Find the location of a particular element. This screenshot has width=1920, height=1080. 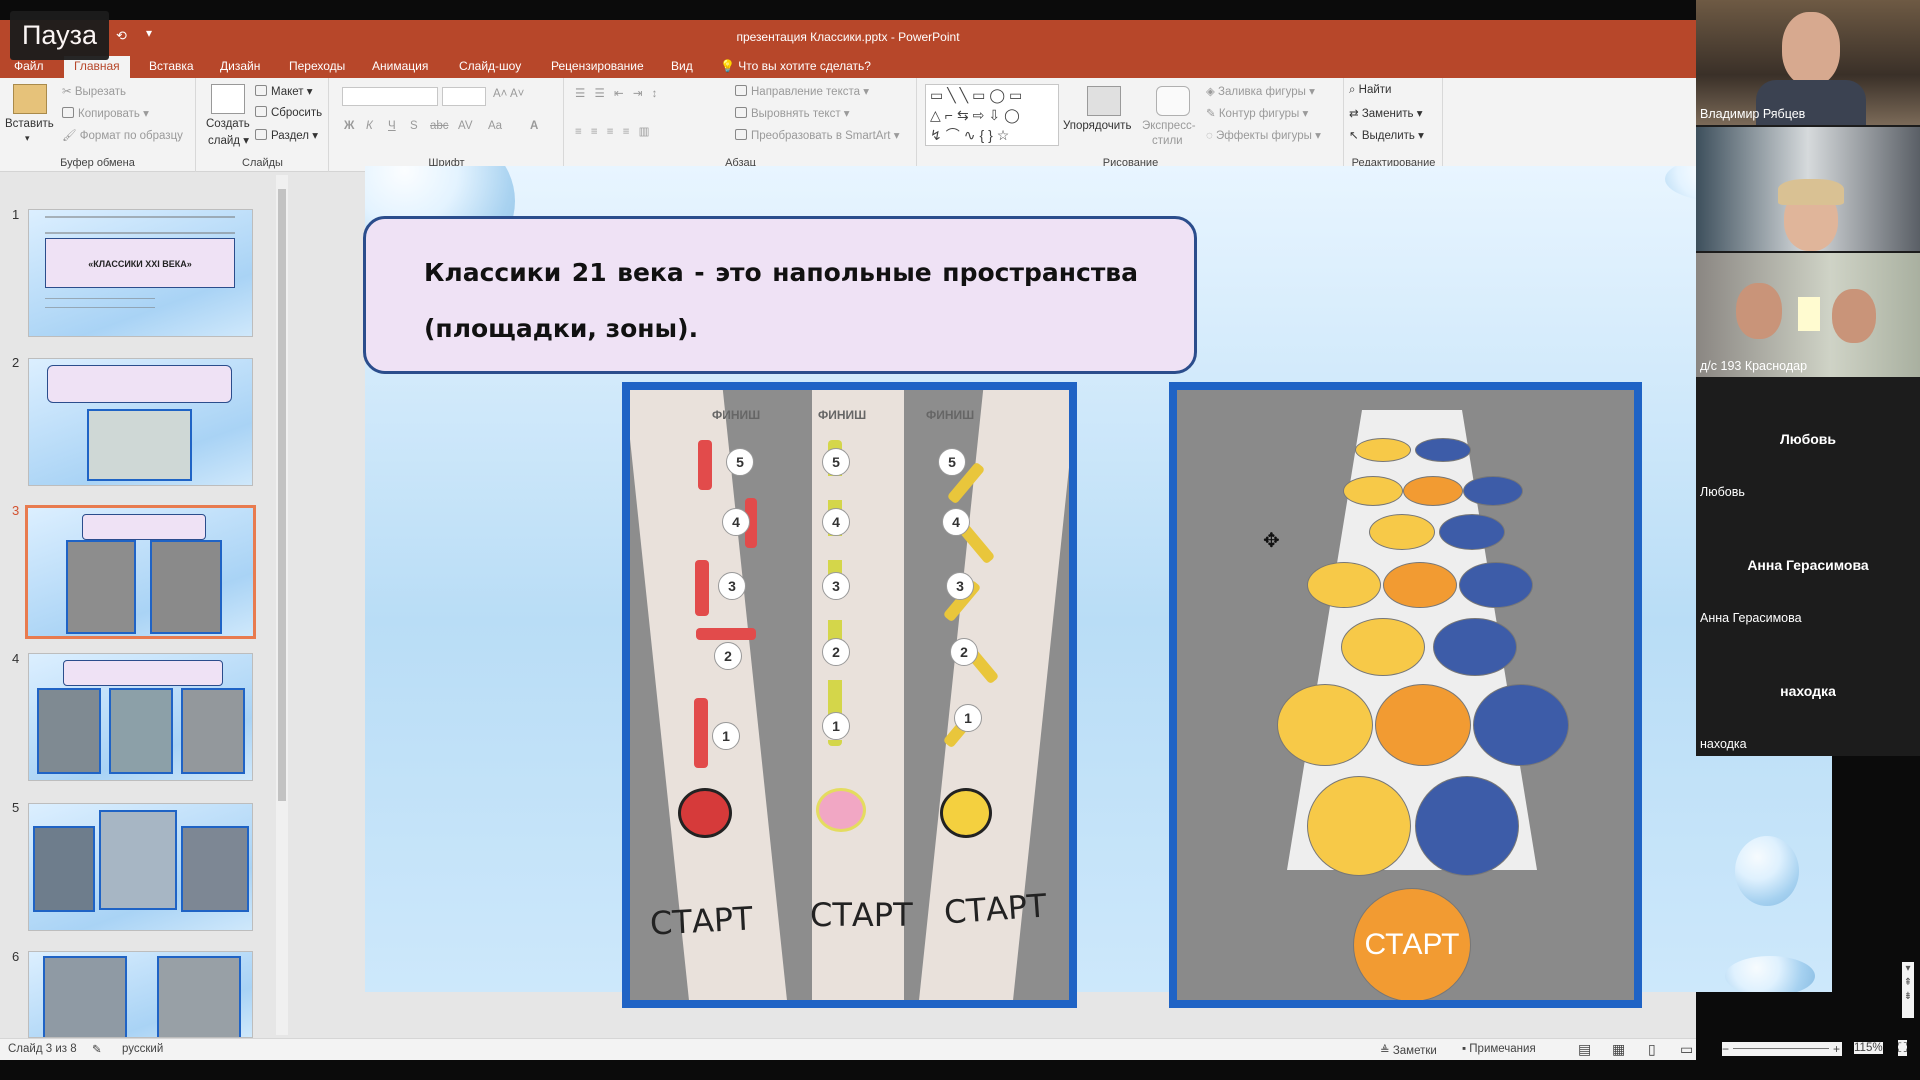

text-direction-button: Направление текста ▾ is located at coordinates (802, 91).